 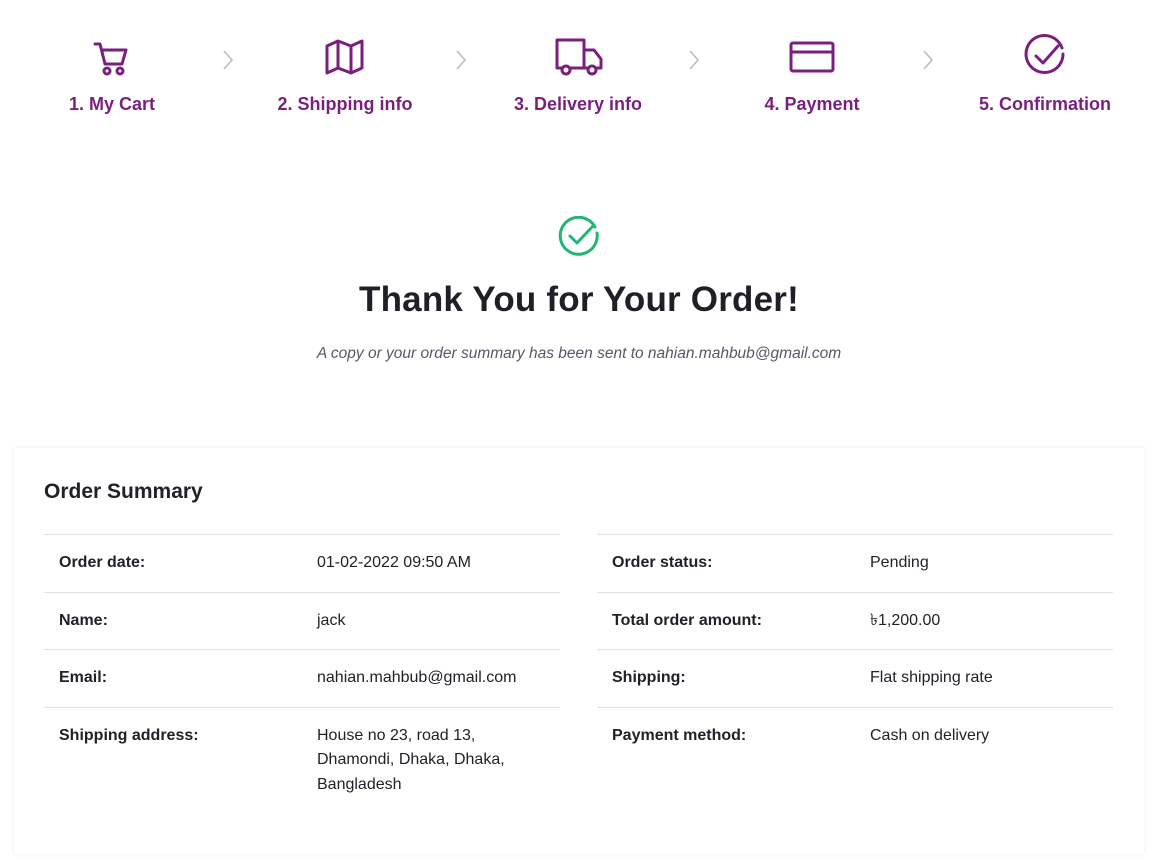 I want to click on table-row: Shipping: Flat shipping rate, so click(x=855, y=678).